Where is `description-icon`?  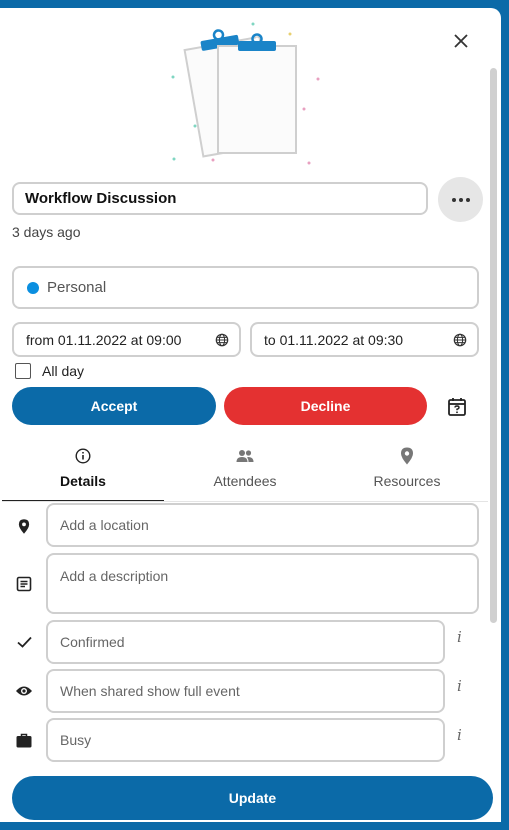
description-icon is located at coordinates (24, 584).